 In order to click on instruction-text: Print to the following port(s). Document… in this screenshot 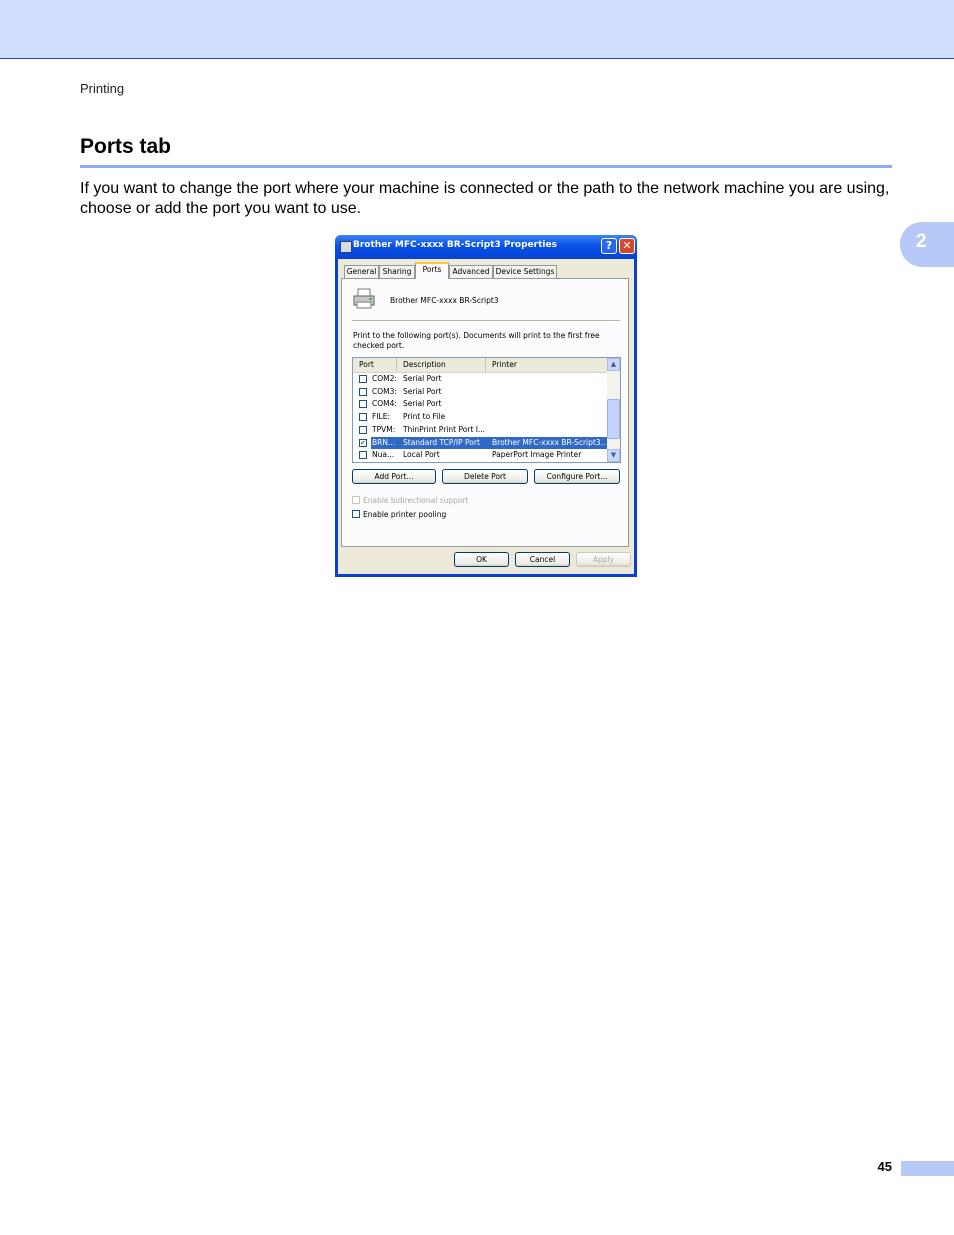, I will do `click(476, 340)`.